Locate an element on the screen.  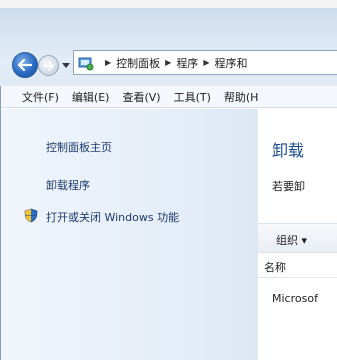
control-panel-icon is located at coordinates (86, 63).